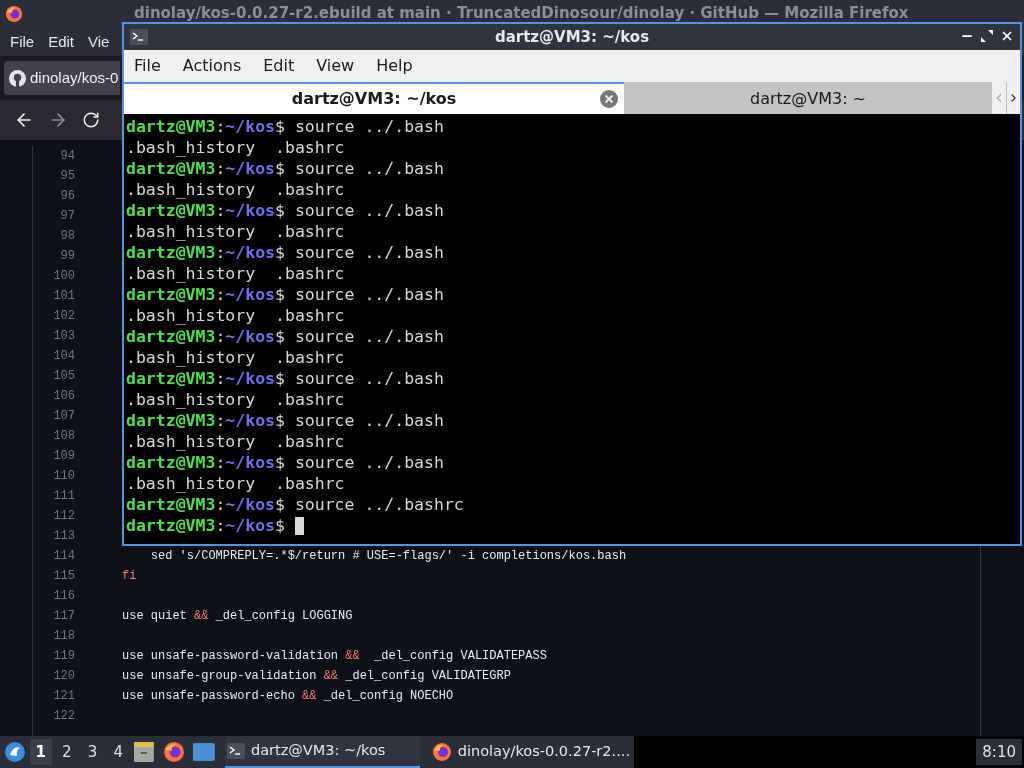  What do you see at coordinates (67, 256) in the screenshot?
I see `line-number: 99` at bounding box center [67, 256].